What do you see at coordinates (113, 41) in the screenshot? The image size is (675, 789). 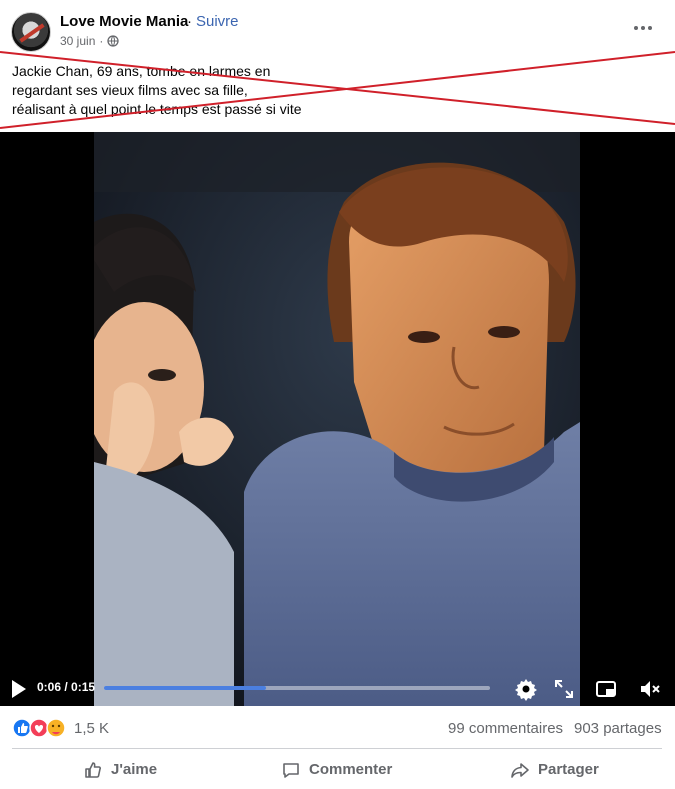 I see `globe-icon` at bounding box center [113, 41].